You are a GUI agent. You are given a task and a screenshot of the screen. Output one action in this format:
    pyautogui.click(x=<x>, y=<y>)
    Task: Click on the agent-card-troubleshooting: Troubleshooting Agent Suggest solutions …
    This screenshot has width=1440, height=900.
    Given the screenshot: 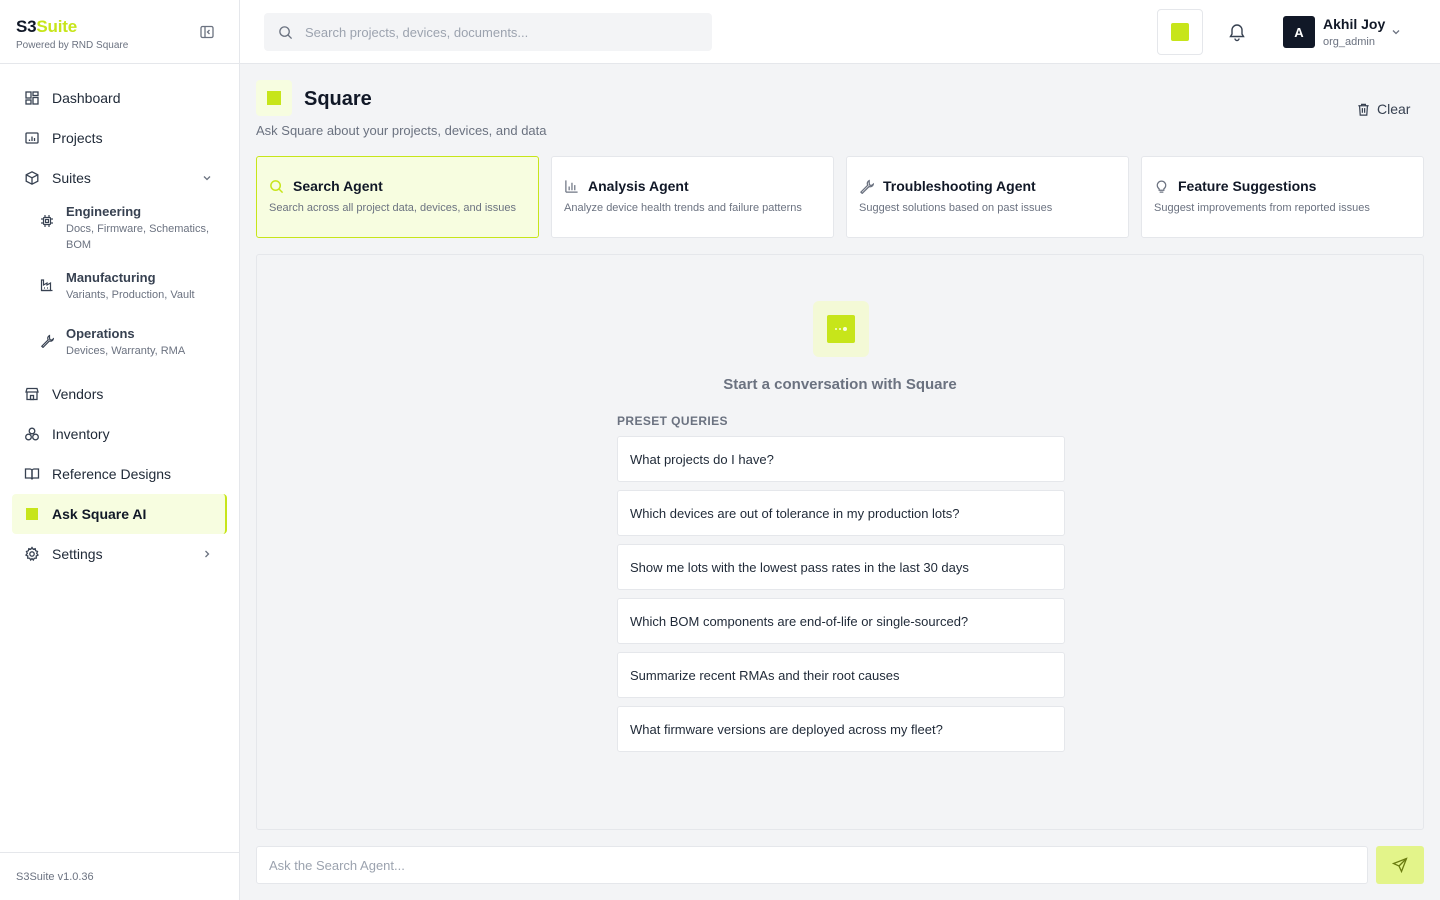 What is the action you would take?
    pyautogui.click(x=987, y=197)
    